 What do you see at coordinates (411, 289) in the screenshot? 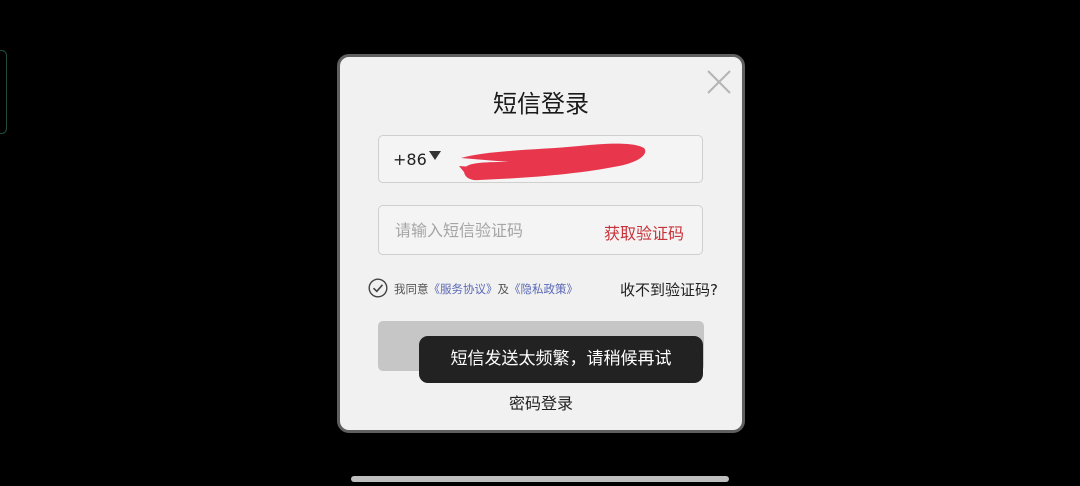
I see `agreement-prefix: 我同意` at bounding box center [411, 289].